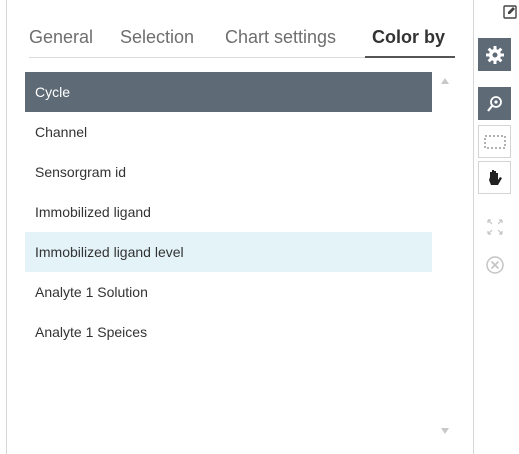 The height and width of the screenshot is (454, 519). I want to click on clear-selection-button, so click(494, 264).